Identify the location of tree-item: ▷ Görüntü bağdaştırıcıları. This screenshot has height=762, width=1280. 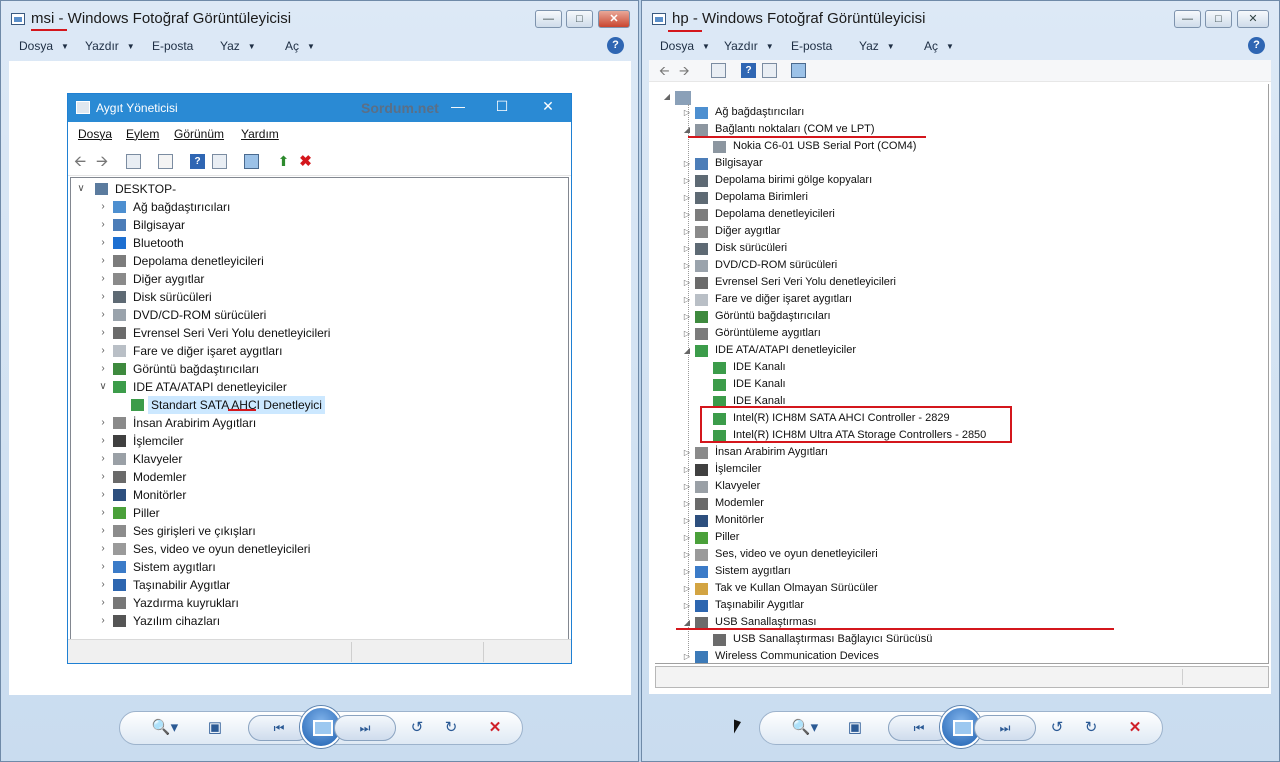
(911, 316).